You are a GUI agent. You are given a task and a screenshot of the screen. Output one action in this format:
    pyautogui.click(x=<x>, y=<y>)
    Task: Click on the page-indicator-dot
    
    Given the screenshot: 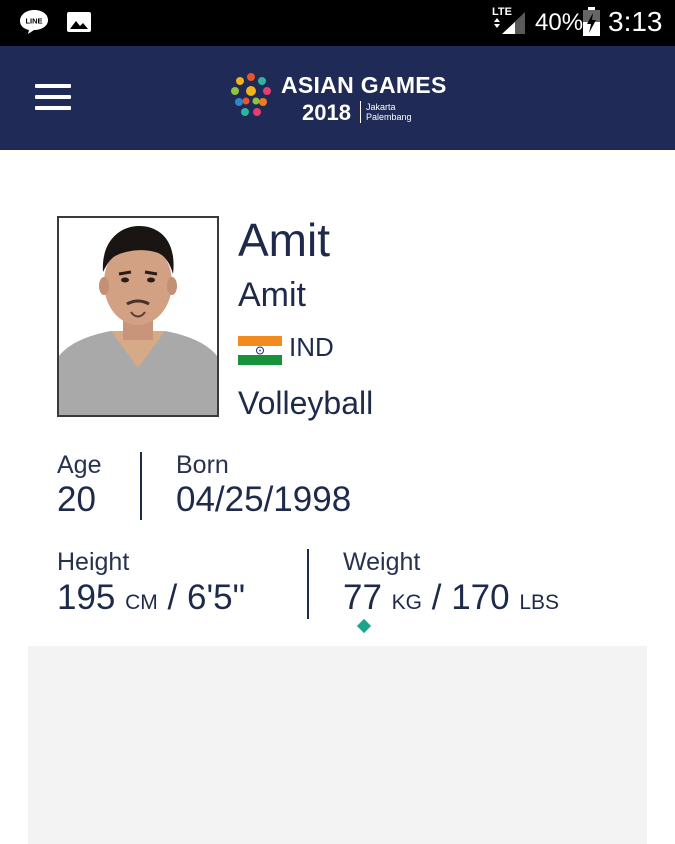 What is the action you would take?
    pyautogui.click(x=364, y=626)
    